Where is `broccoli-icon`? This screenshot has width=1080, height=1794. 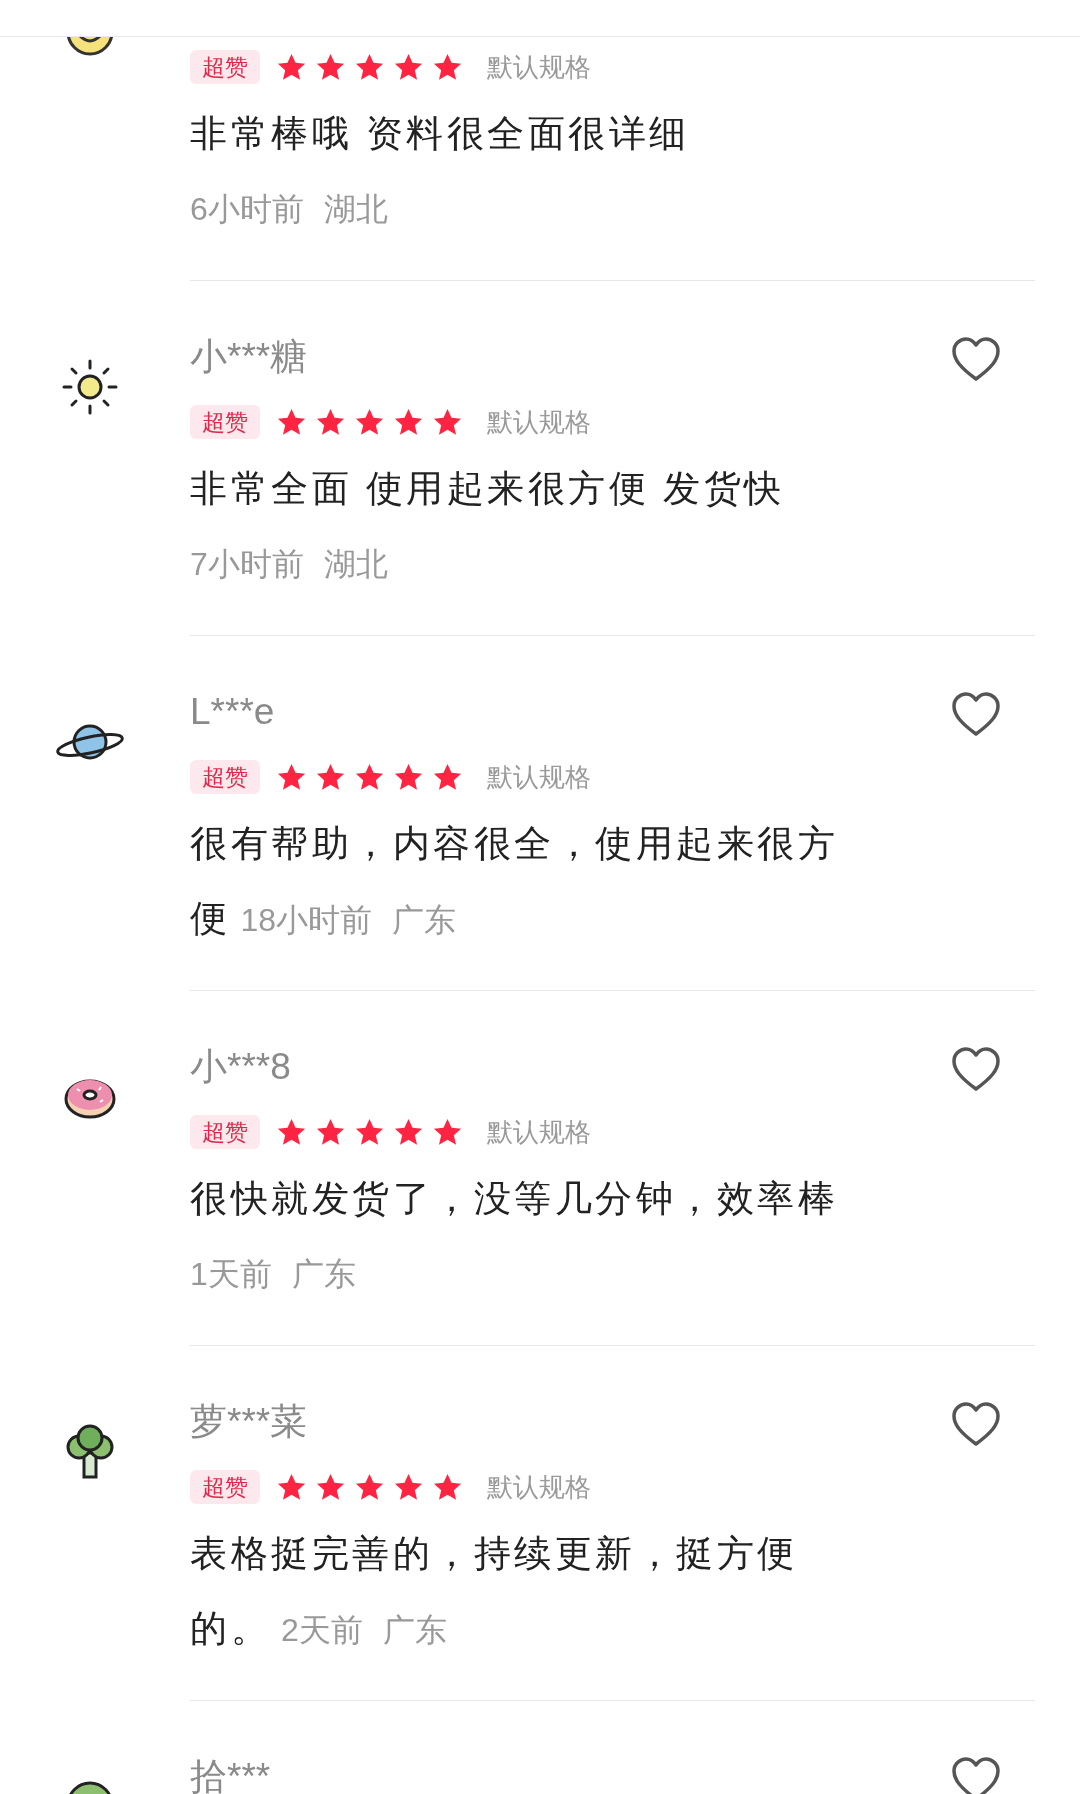 broccoli-icon is located at coordinates (90, 1452).